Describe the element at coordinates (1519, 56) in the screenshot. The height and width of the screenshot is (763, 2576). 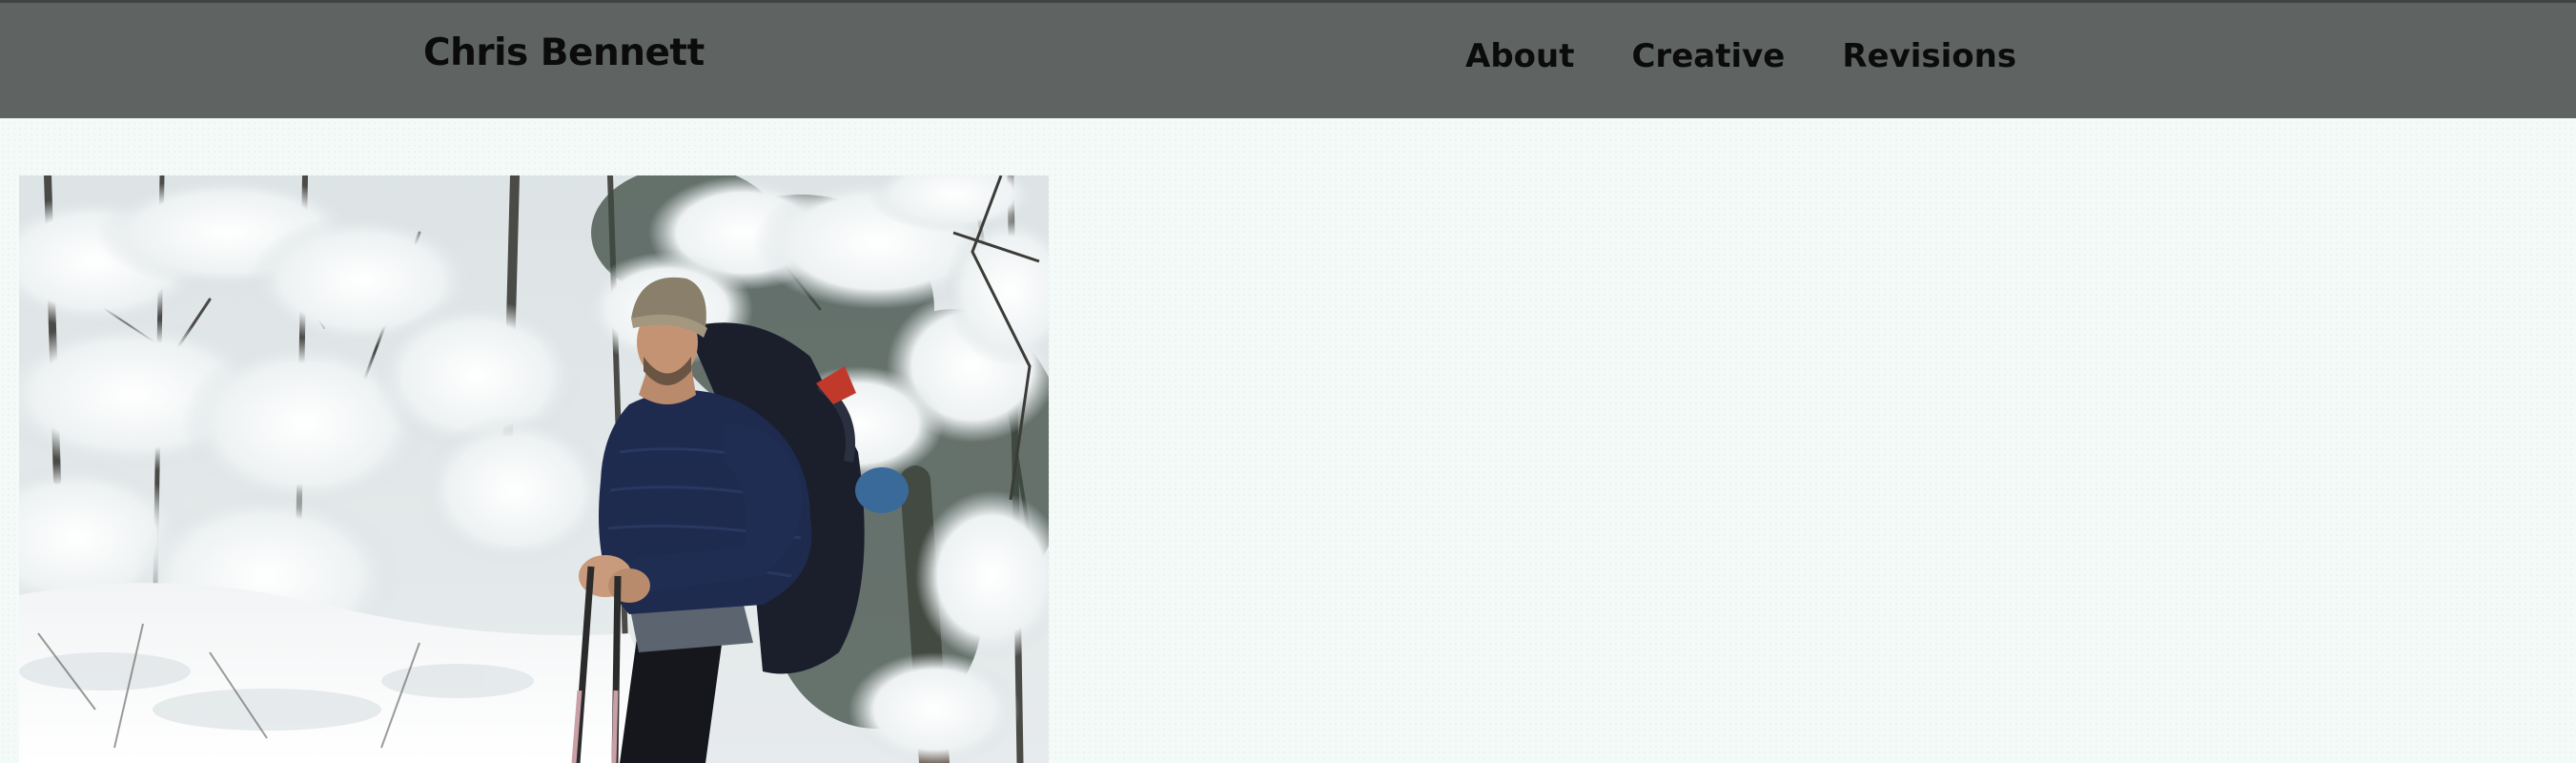
I see `nav-item-about: About` at that location.